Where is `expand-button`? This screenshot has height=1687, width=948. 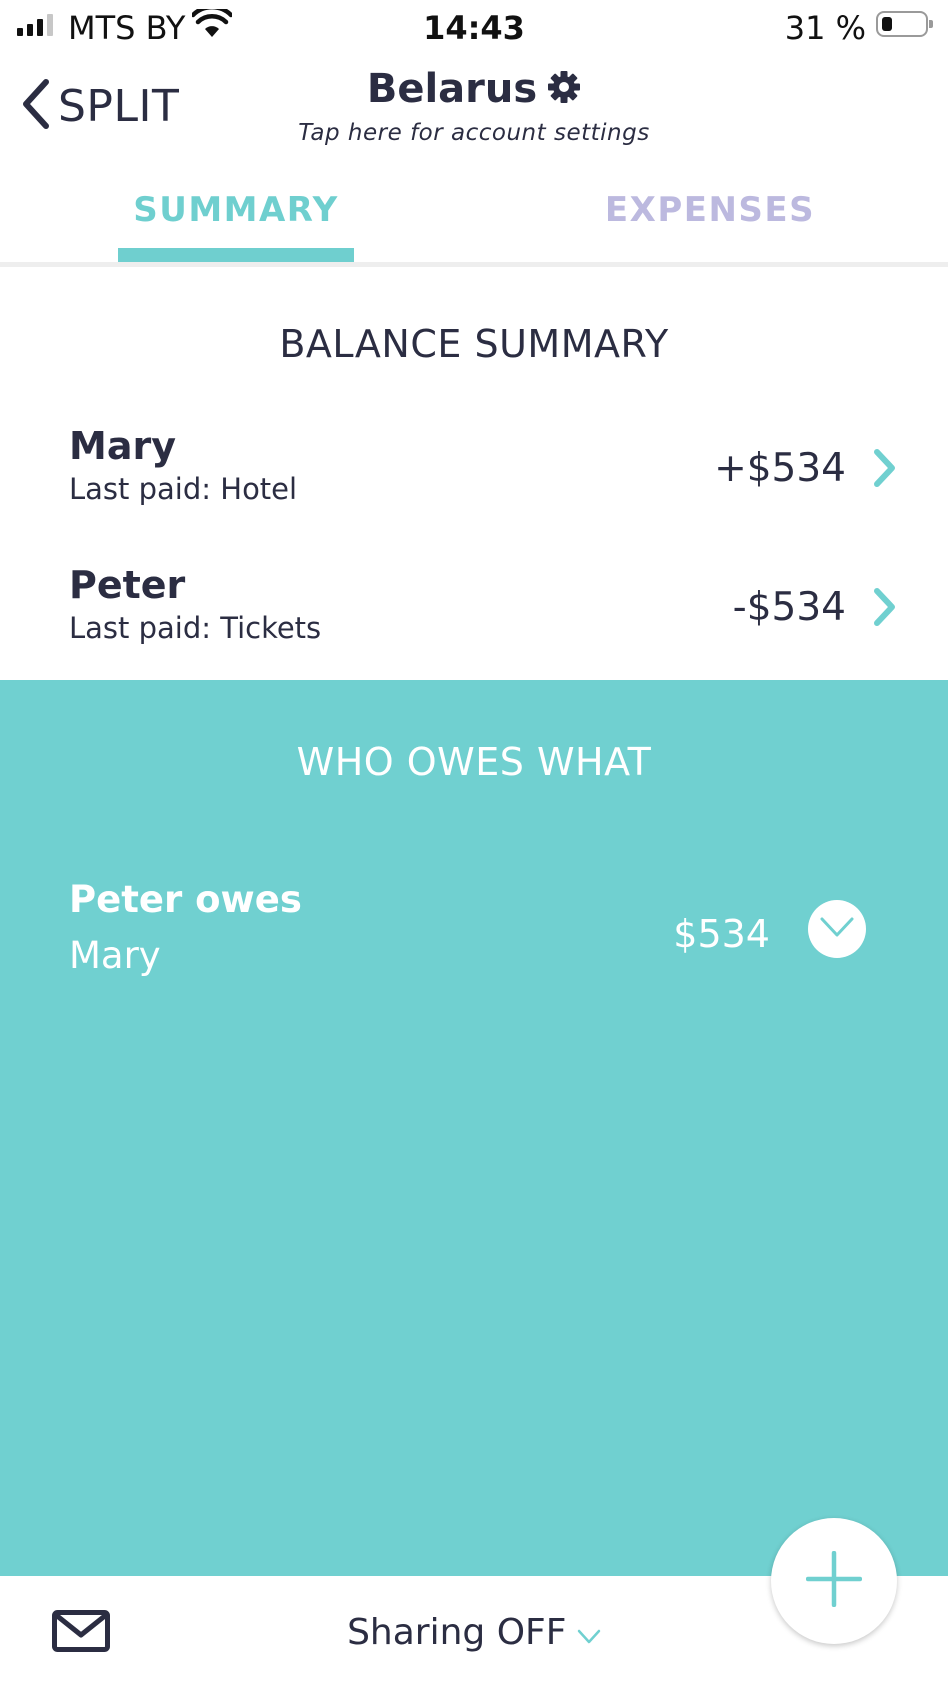
expand-button is located at coordinates (837, 929).